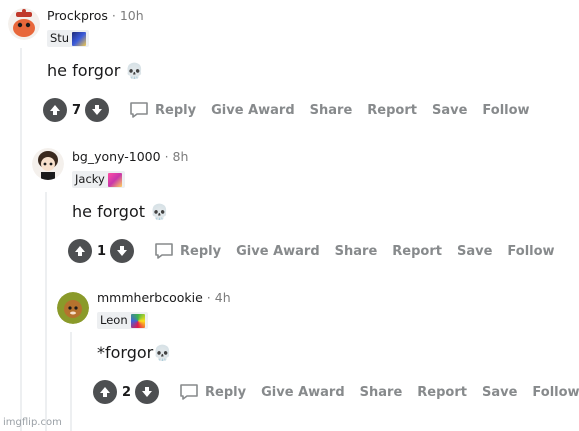 This screenshot has height=431, width=579. What do you see at coordinates (132, 15) in the screenshot?
I see `timestamp: 10h` at bounding box center [132, 15].